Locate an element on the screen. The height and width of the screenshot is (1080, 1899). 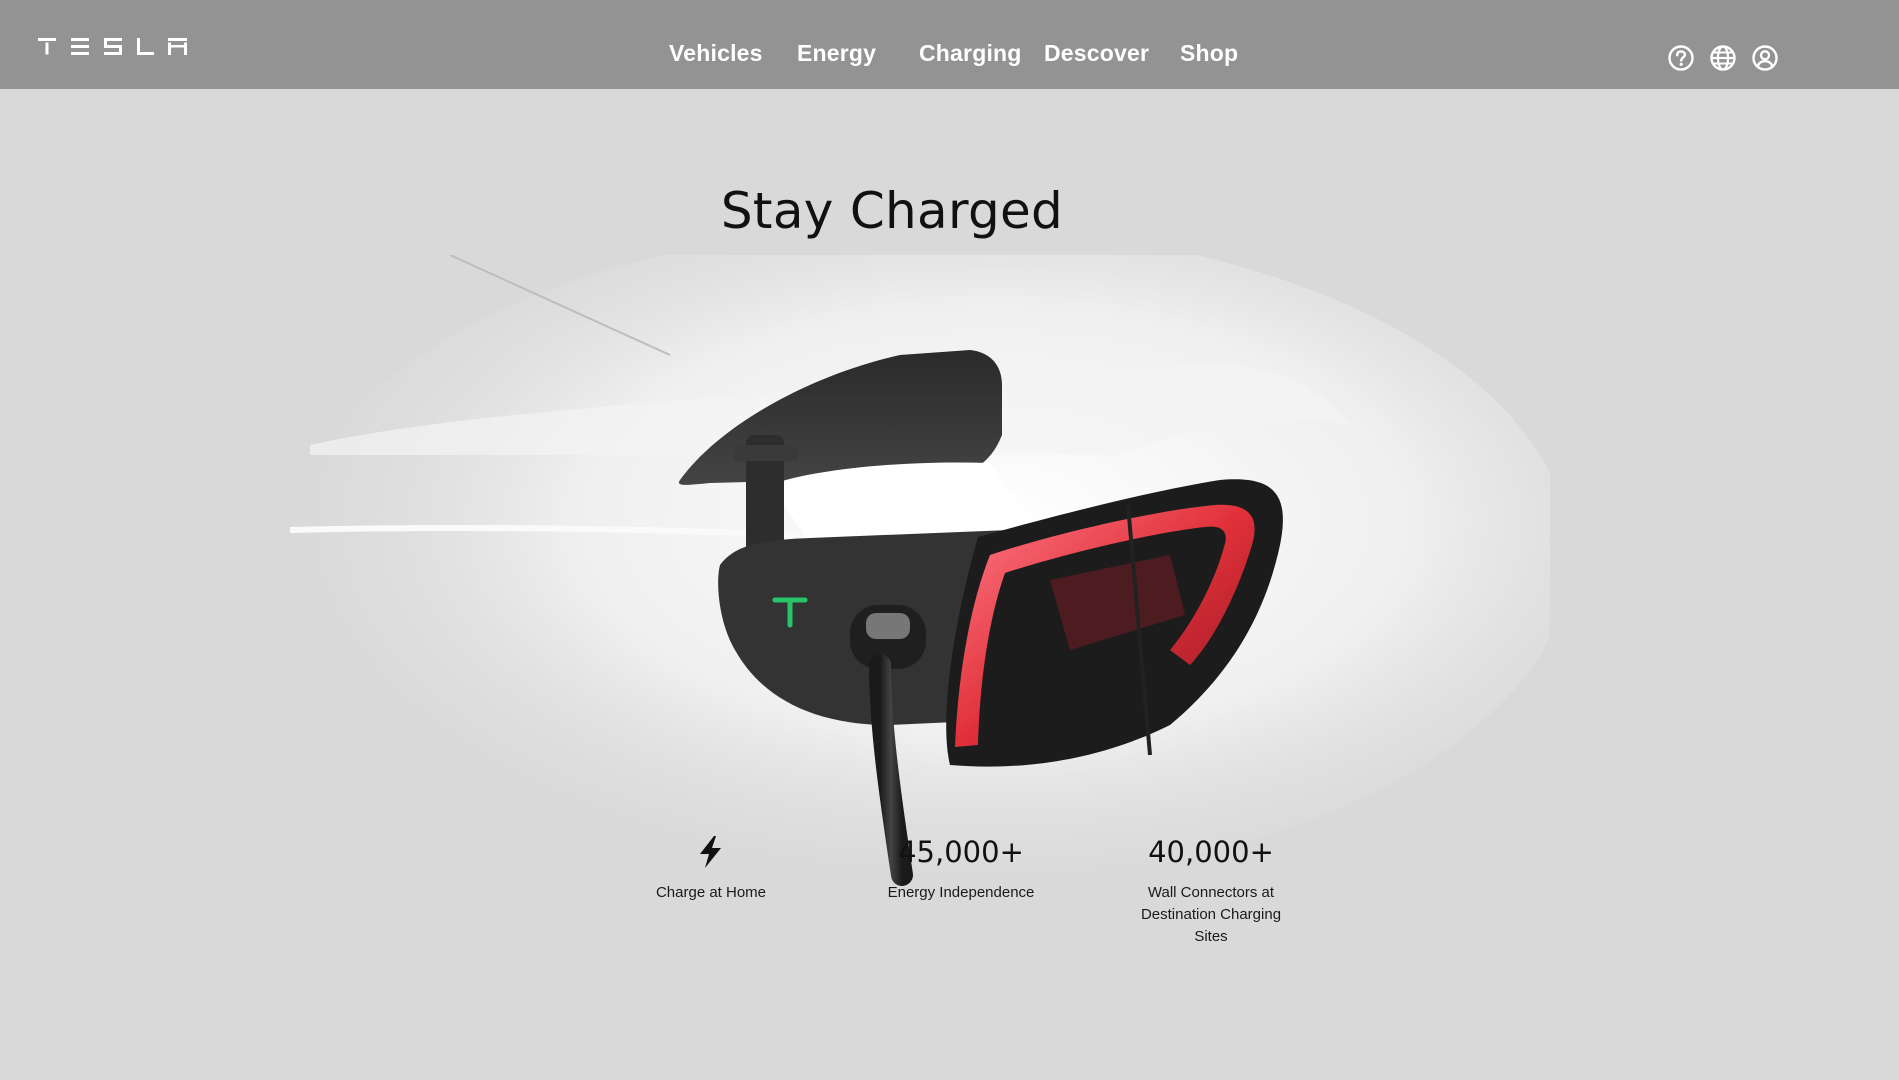
nav-item-vehicles: Vehicles is located at coordinates (716, 53).